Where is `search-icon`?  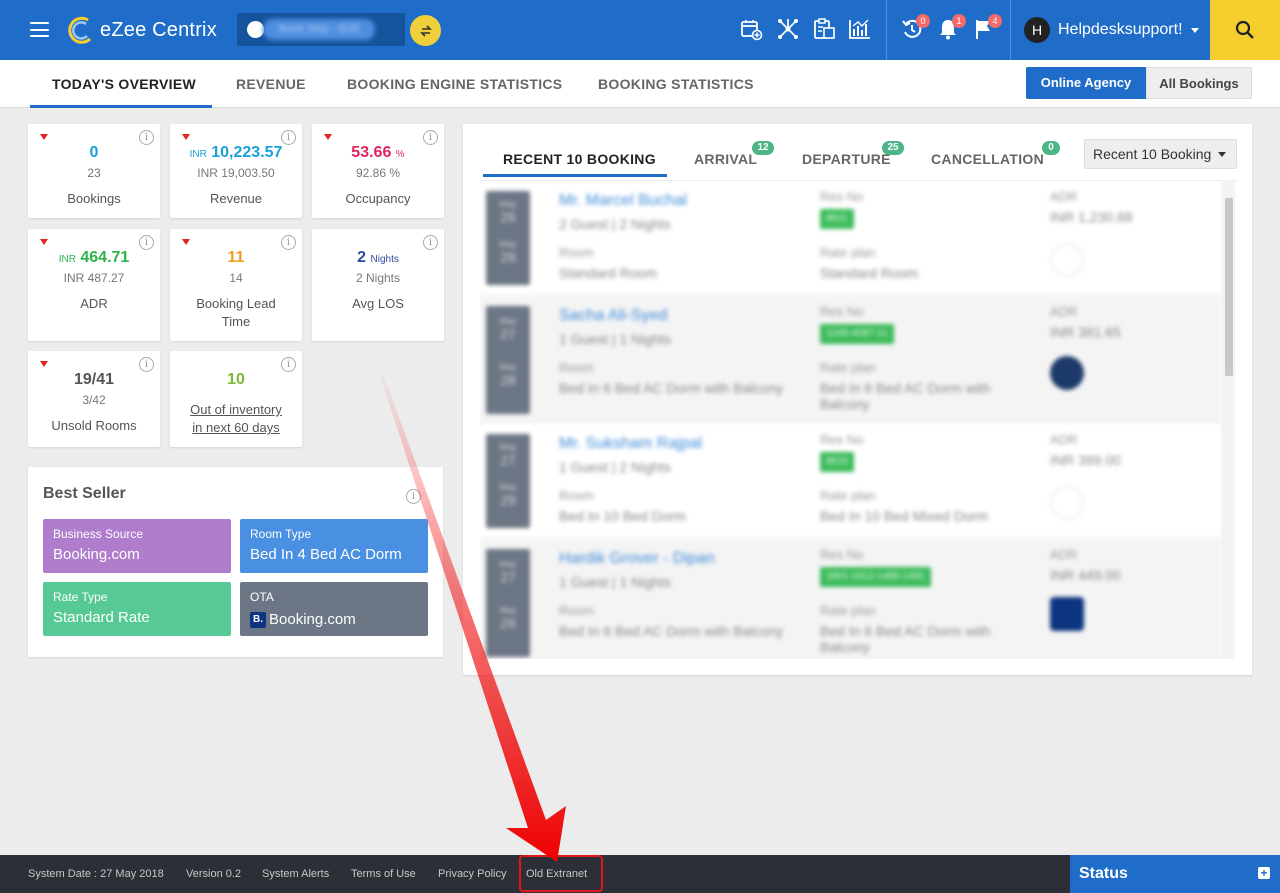 search-icon is located at coordinates (1244, 29).